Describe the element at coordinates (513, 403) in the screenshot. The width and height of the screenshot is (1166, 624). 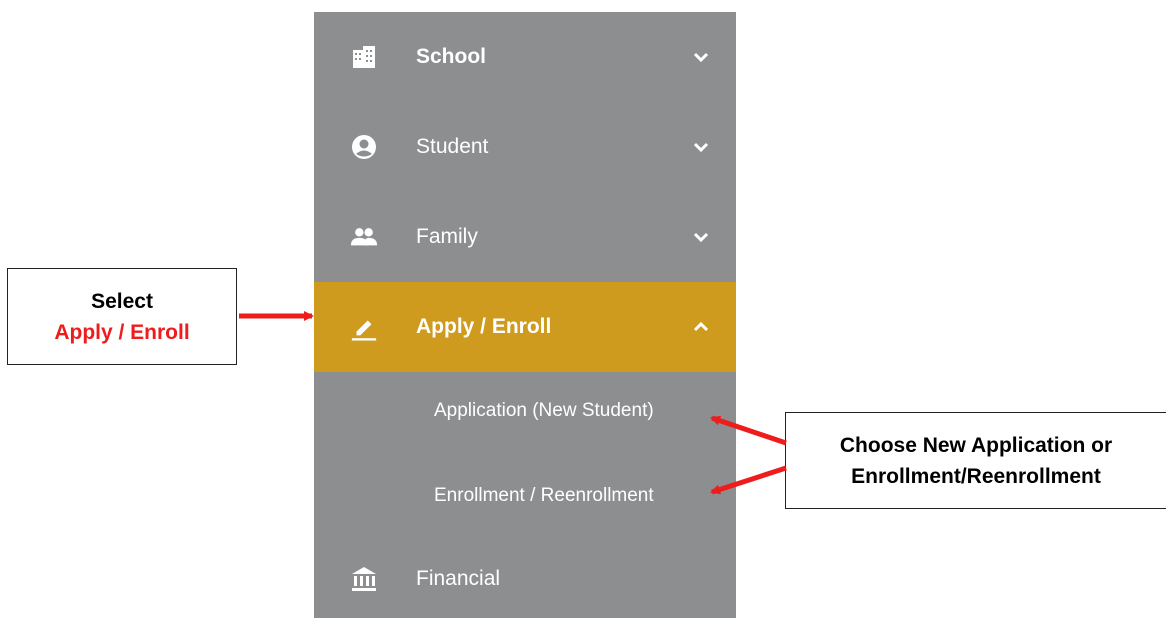
I see `annotation-arrows` at that location.